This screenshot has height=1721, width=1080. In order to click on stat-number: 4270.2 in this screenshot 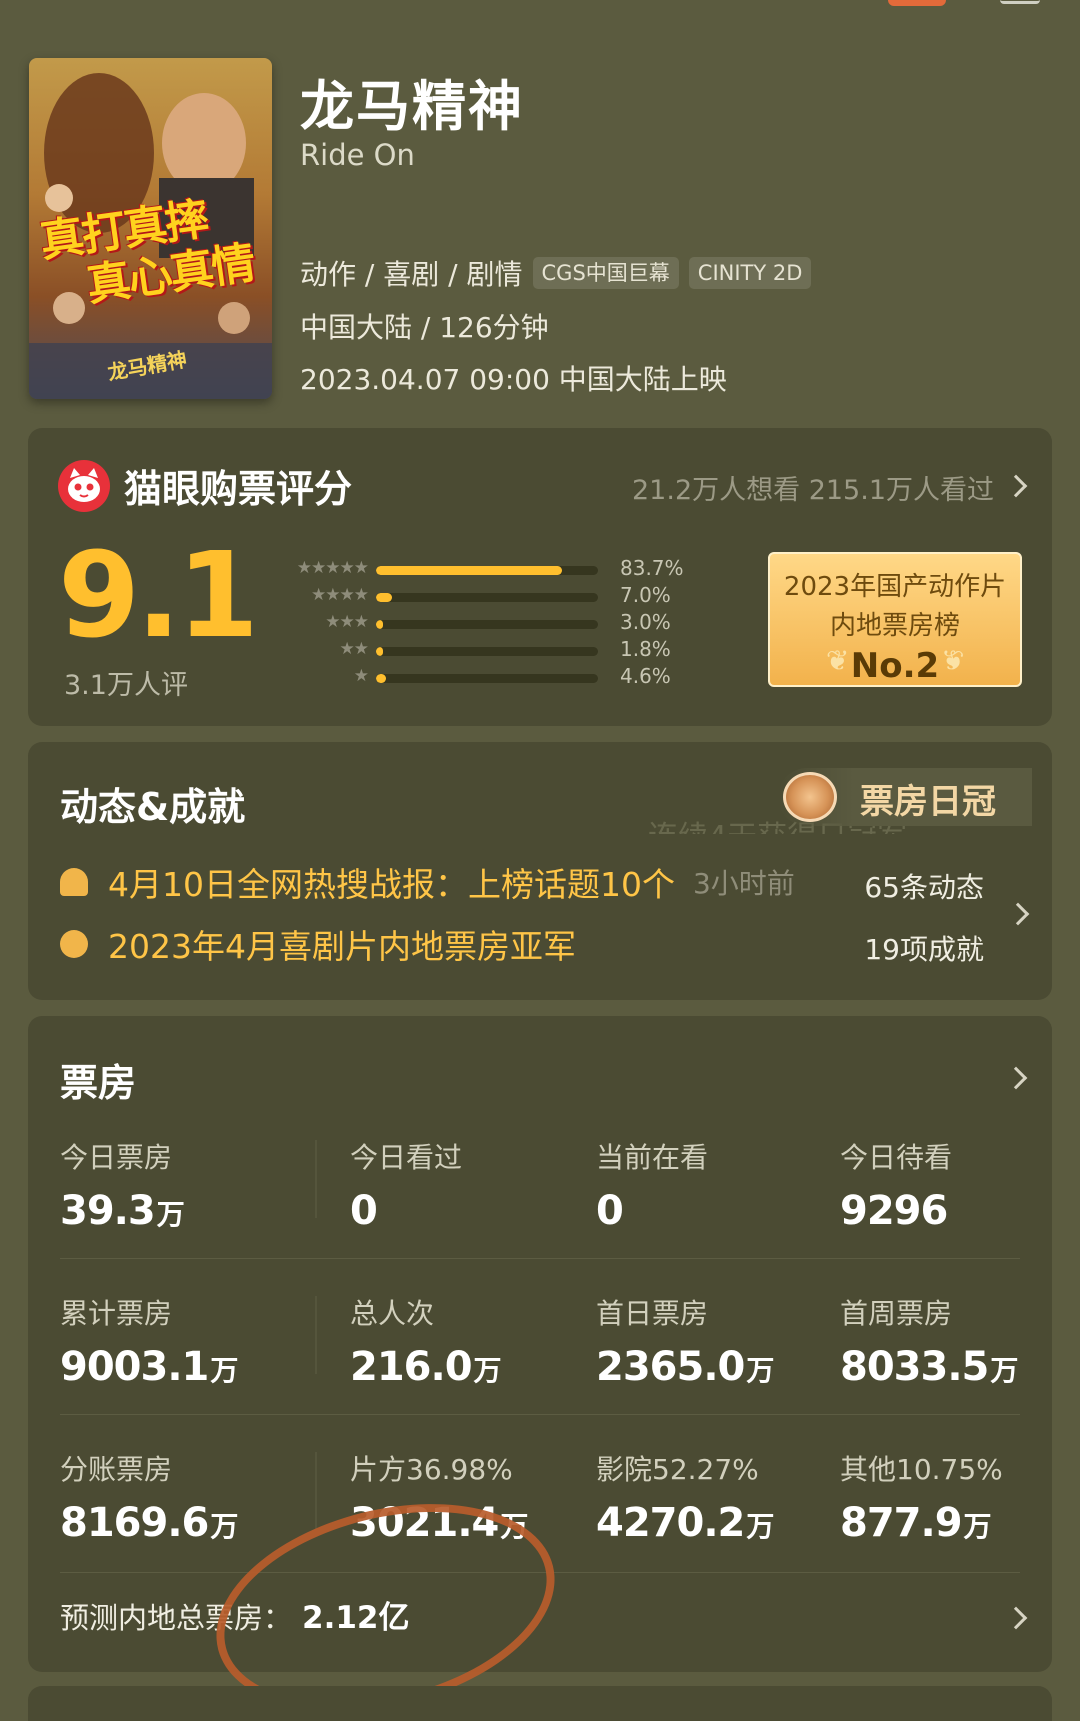, I will do `click(670, 1523)`.